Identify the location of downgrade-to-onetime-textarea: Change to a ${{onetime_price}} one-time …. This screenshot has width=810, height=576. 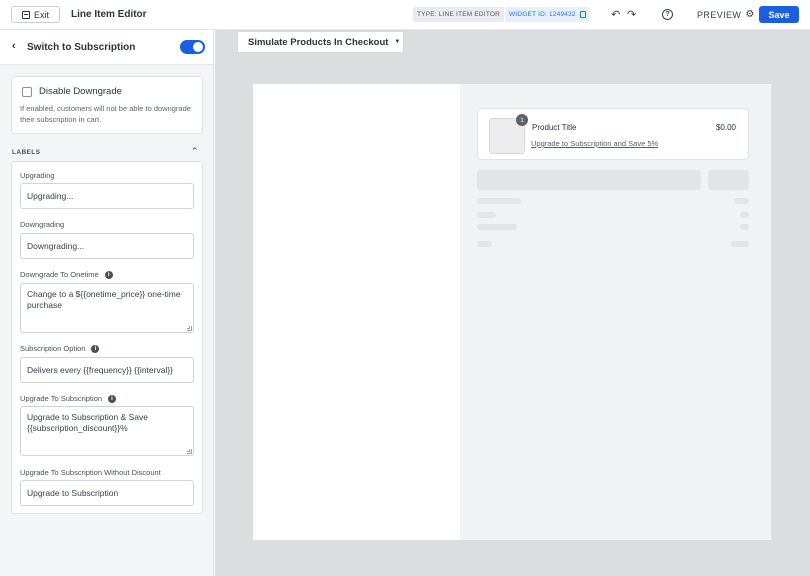
(107, 308).